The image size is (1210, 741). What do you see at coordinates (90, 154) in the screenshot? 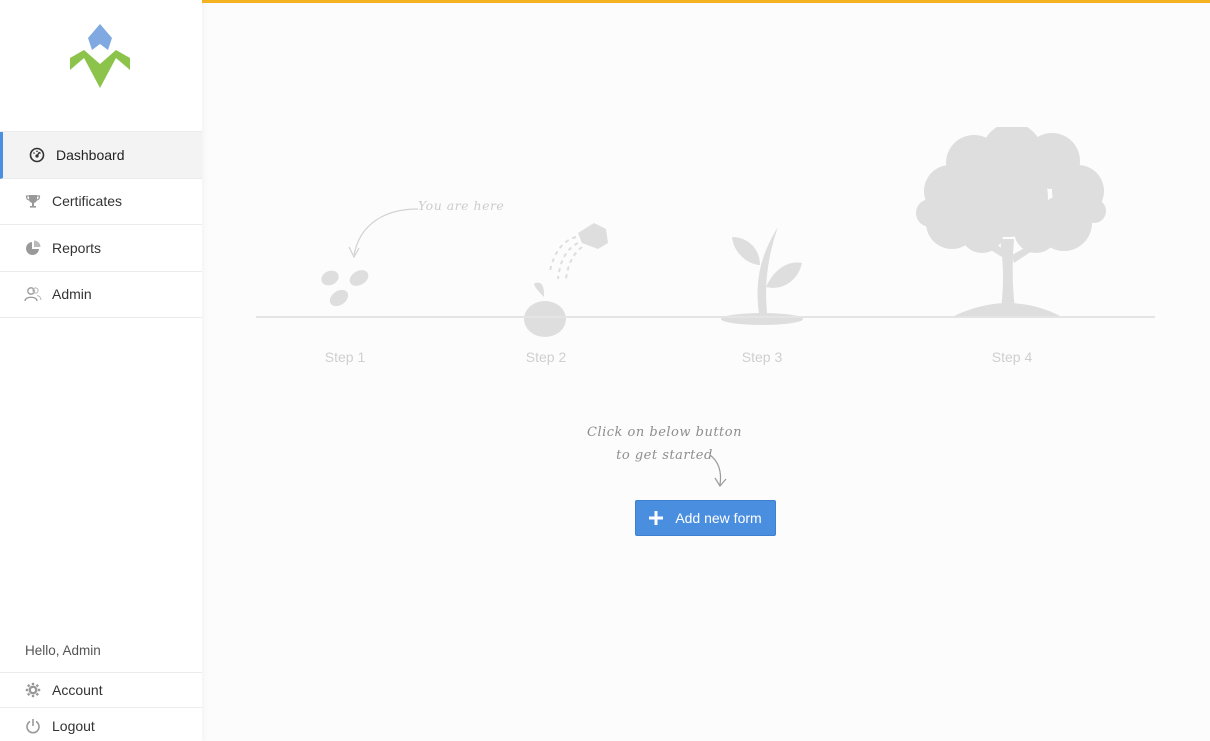
I see `sidebar-item-label: Dashboard` at bounding box center [90, 154].